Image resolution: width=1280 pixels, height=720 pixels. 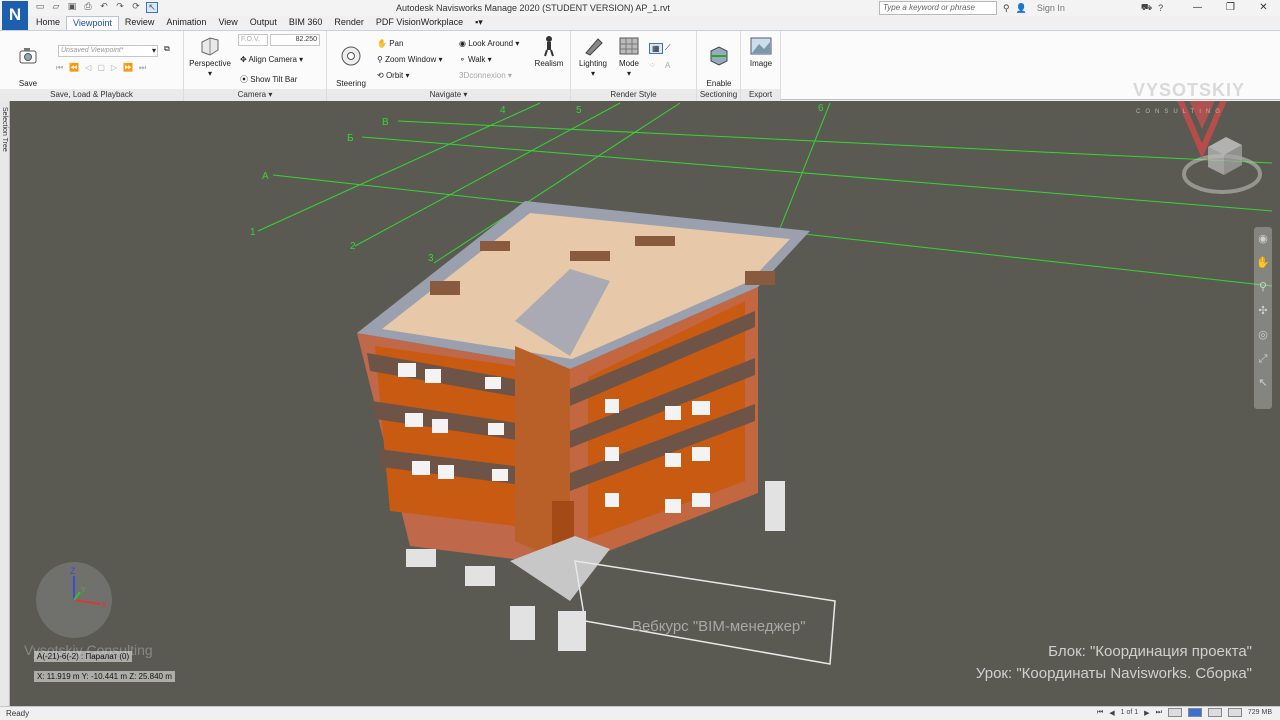 What do you see at coordinates (152, 7) in the screenshot?
I see `select-tool-icon: ↖` at bounding box center [152, 7].